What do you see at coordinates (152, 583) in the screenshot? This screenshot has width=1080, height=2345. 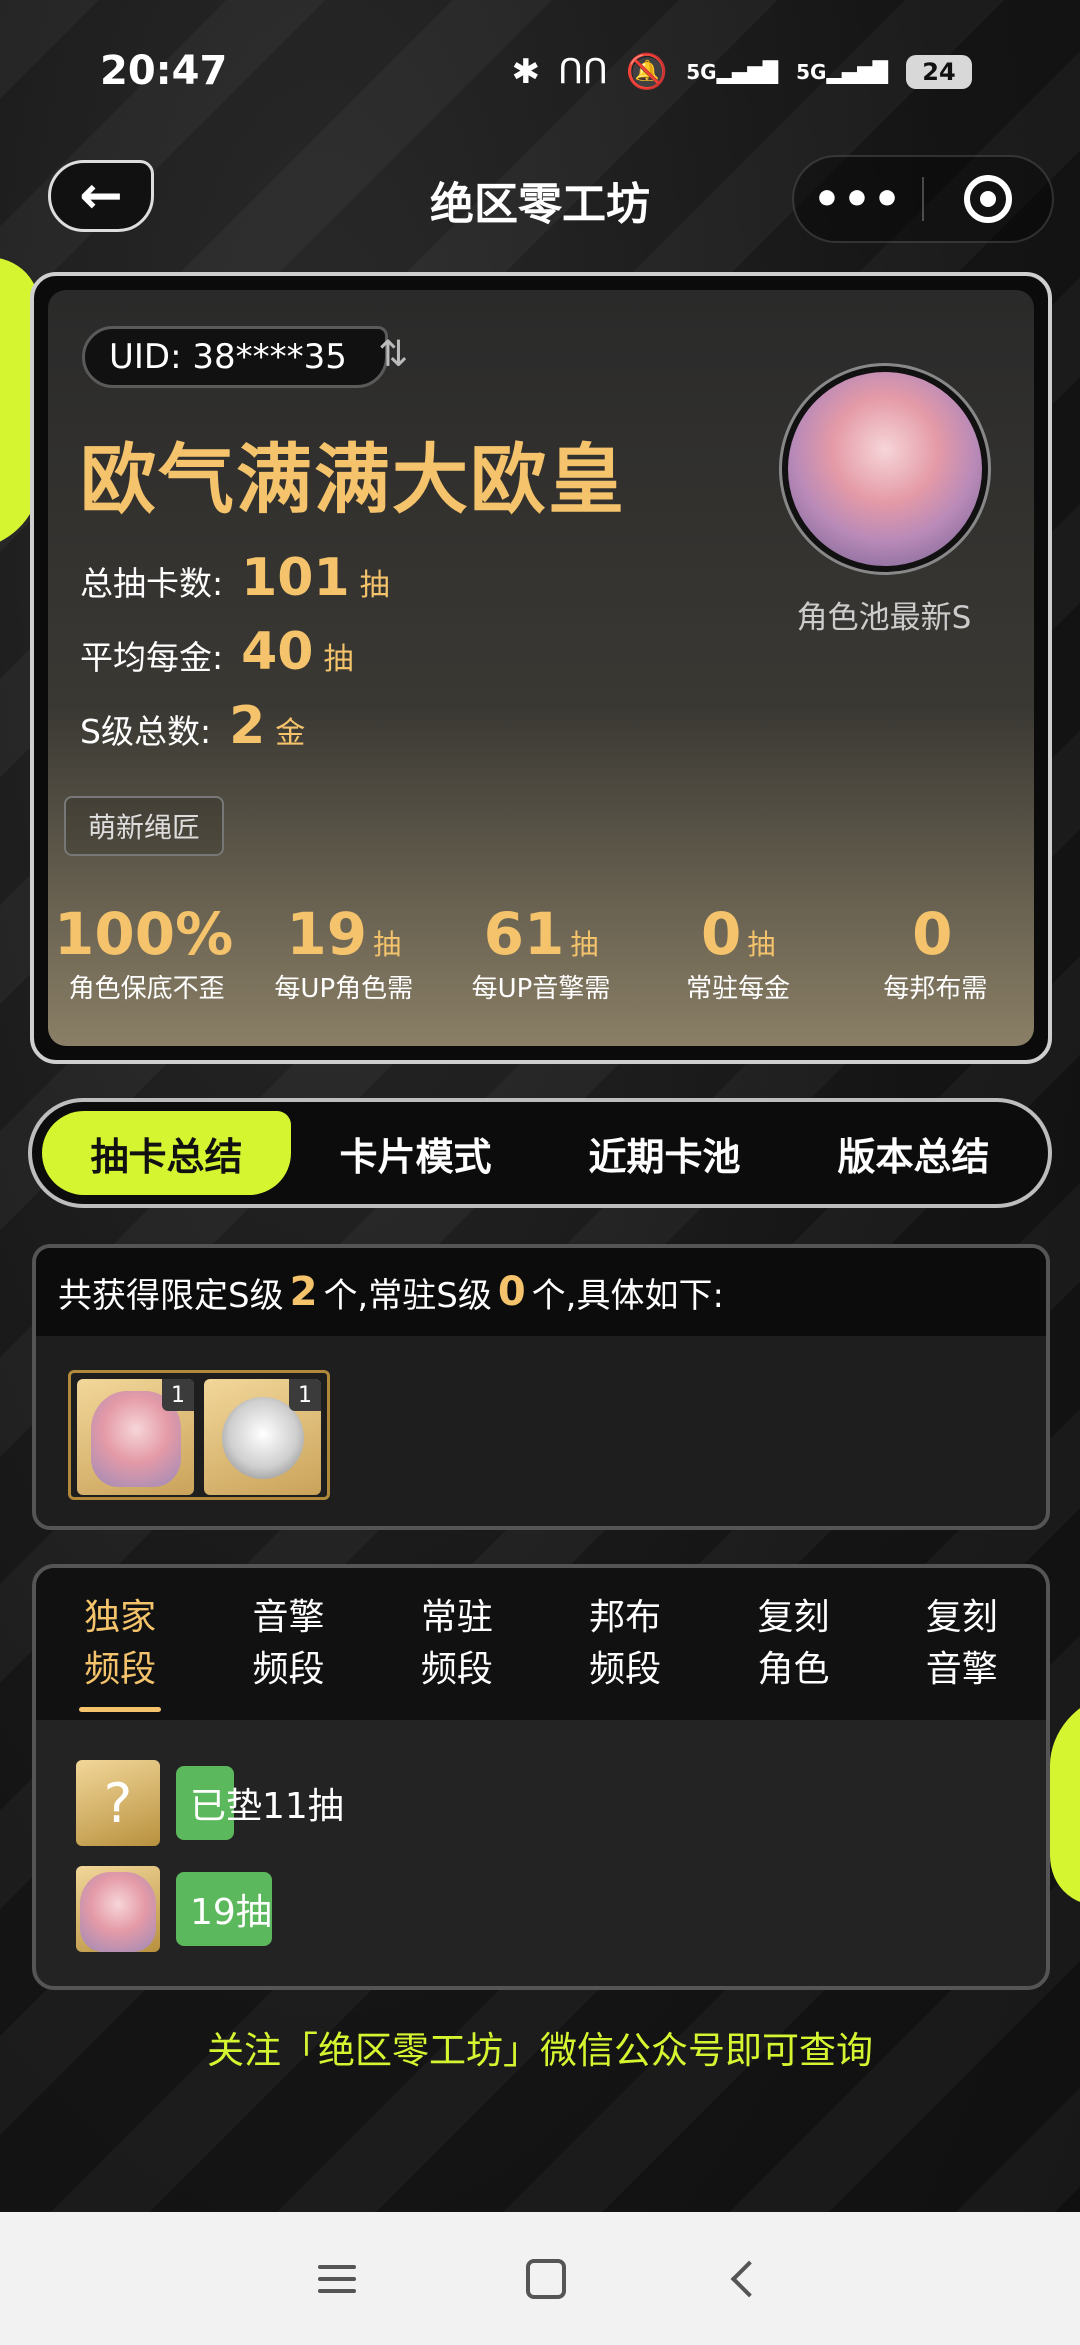 I see `stat-label: 总抽卡数:` at bounding box center [152, 583].